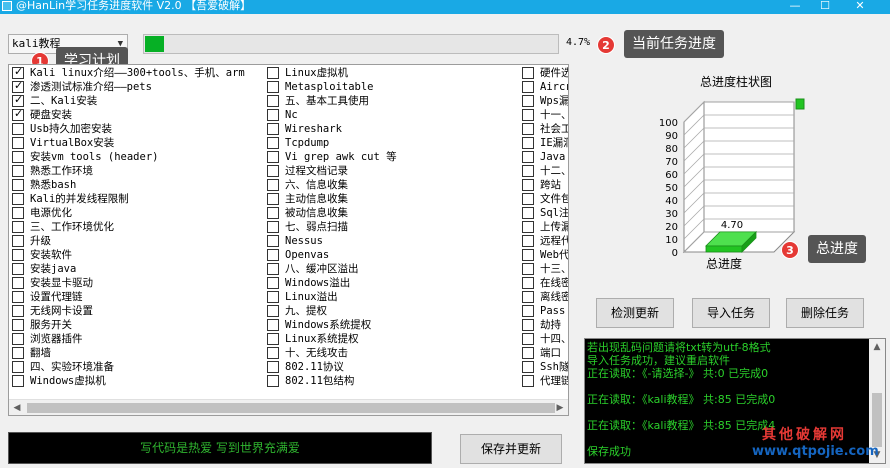 Image resolution: width=890 pixels, height=468 pixels. I want to click on close-button: ✕, so click(860, 7).